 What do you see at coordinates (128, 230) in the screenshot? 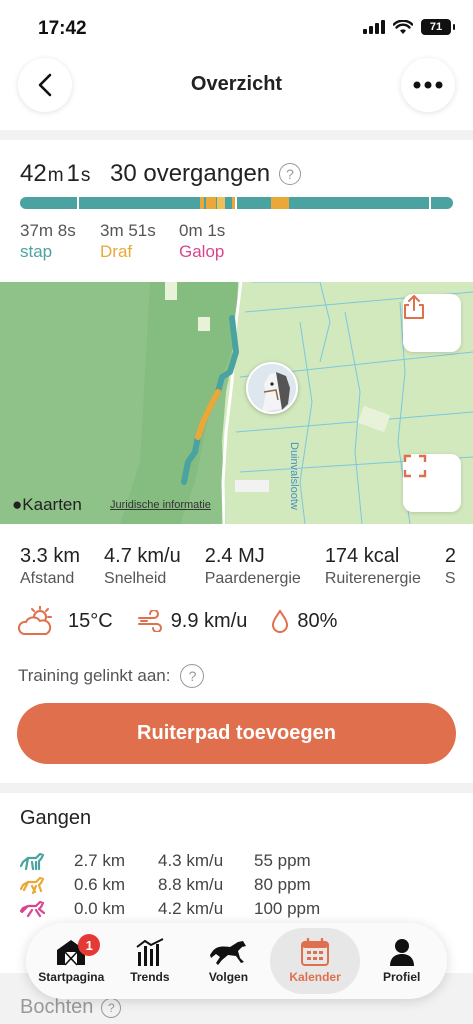
I see `gait-draf-time: 3m 51s` at bounding box center [128, 230].